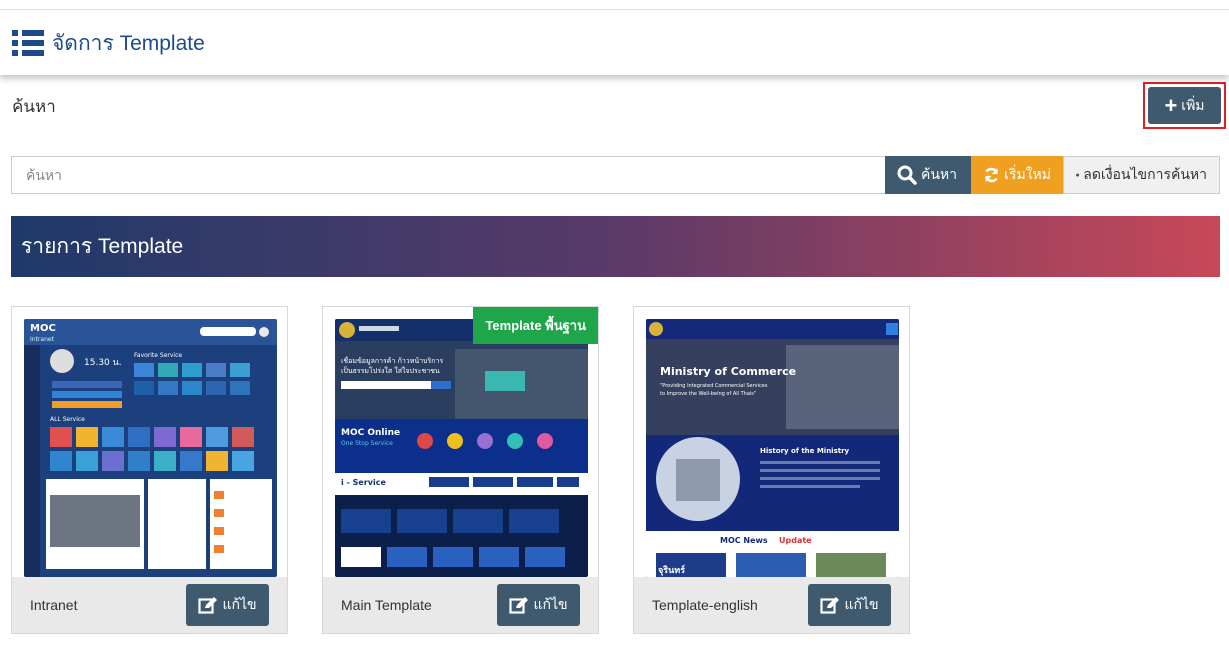 This screenshot has height=648, width=1229. I want to click on page-title: จัดการ Template, so click(128, 43).